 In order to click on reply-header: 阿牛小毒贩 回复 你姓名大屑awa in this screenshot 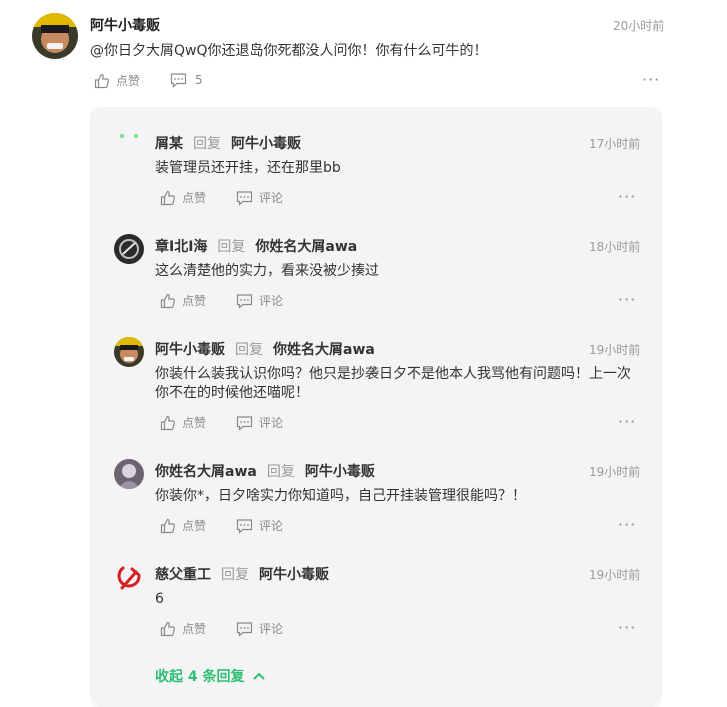, I will do `click(265, 349)`.